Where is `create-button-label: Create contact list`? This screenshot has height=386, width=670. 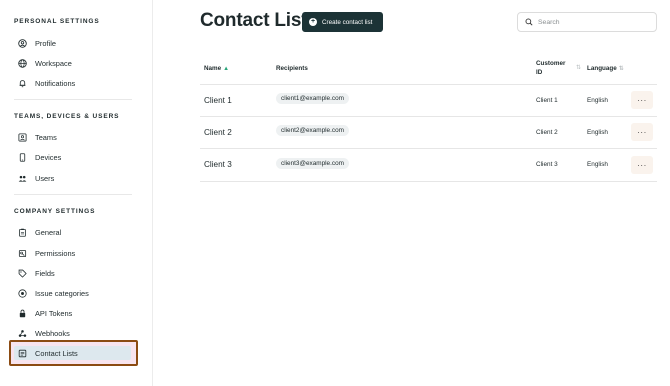 create-button-label: Create contact list is located at coordinates (347, 22).